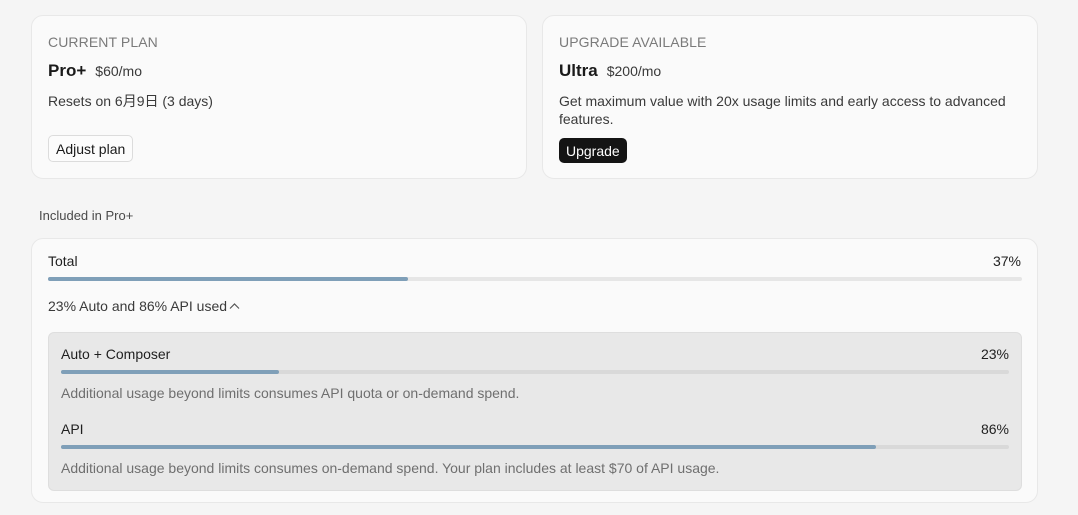 This screenshot has height=515, width=1078. What do you see at coordinates (67, 70) in the screenshot?
I see `current-plan-name: Pro+` at bounding box center [67, 70].